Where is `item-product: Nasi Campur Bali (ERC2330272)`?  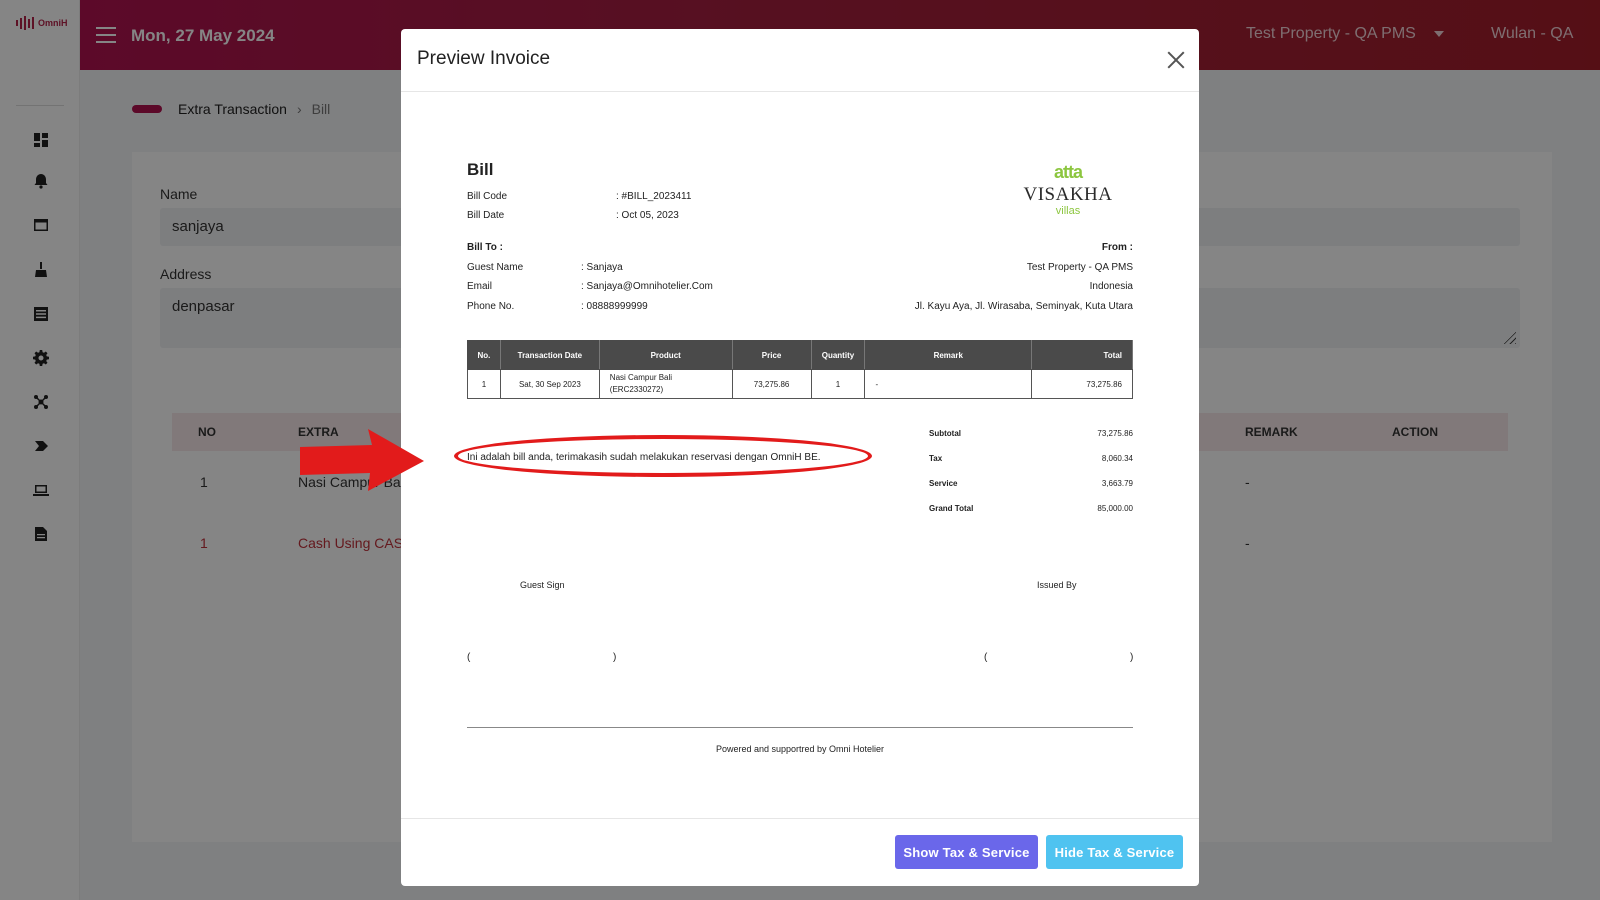
item-product: Nasi Campur Bali (ERC2330272) is located at coordinates (665, 384).